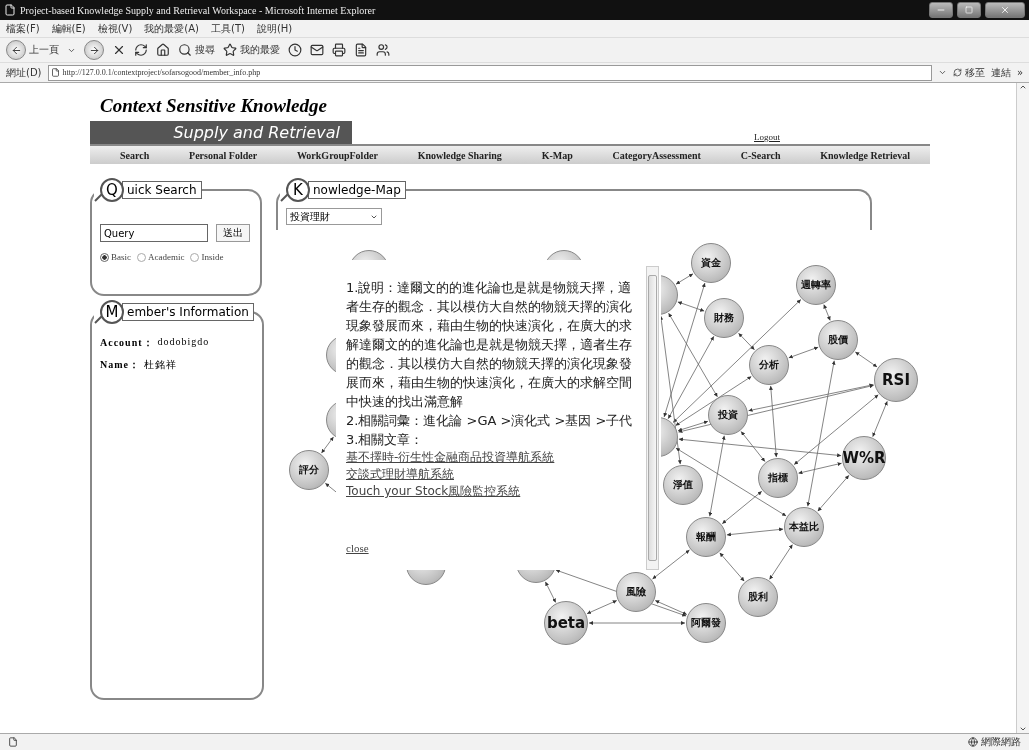  Describe the element at coordinates (196, 50) in the screenshot. I see `search-button: 搜尋` at that location.